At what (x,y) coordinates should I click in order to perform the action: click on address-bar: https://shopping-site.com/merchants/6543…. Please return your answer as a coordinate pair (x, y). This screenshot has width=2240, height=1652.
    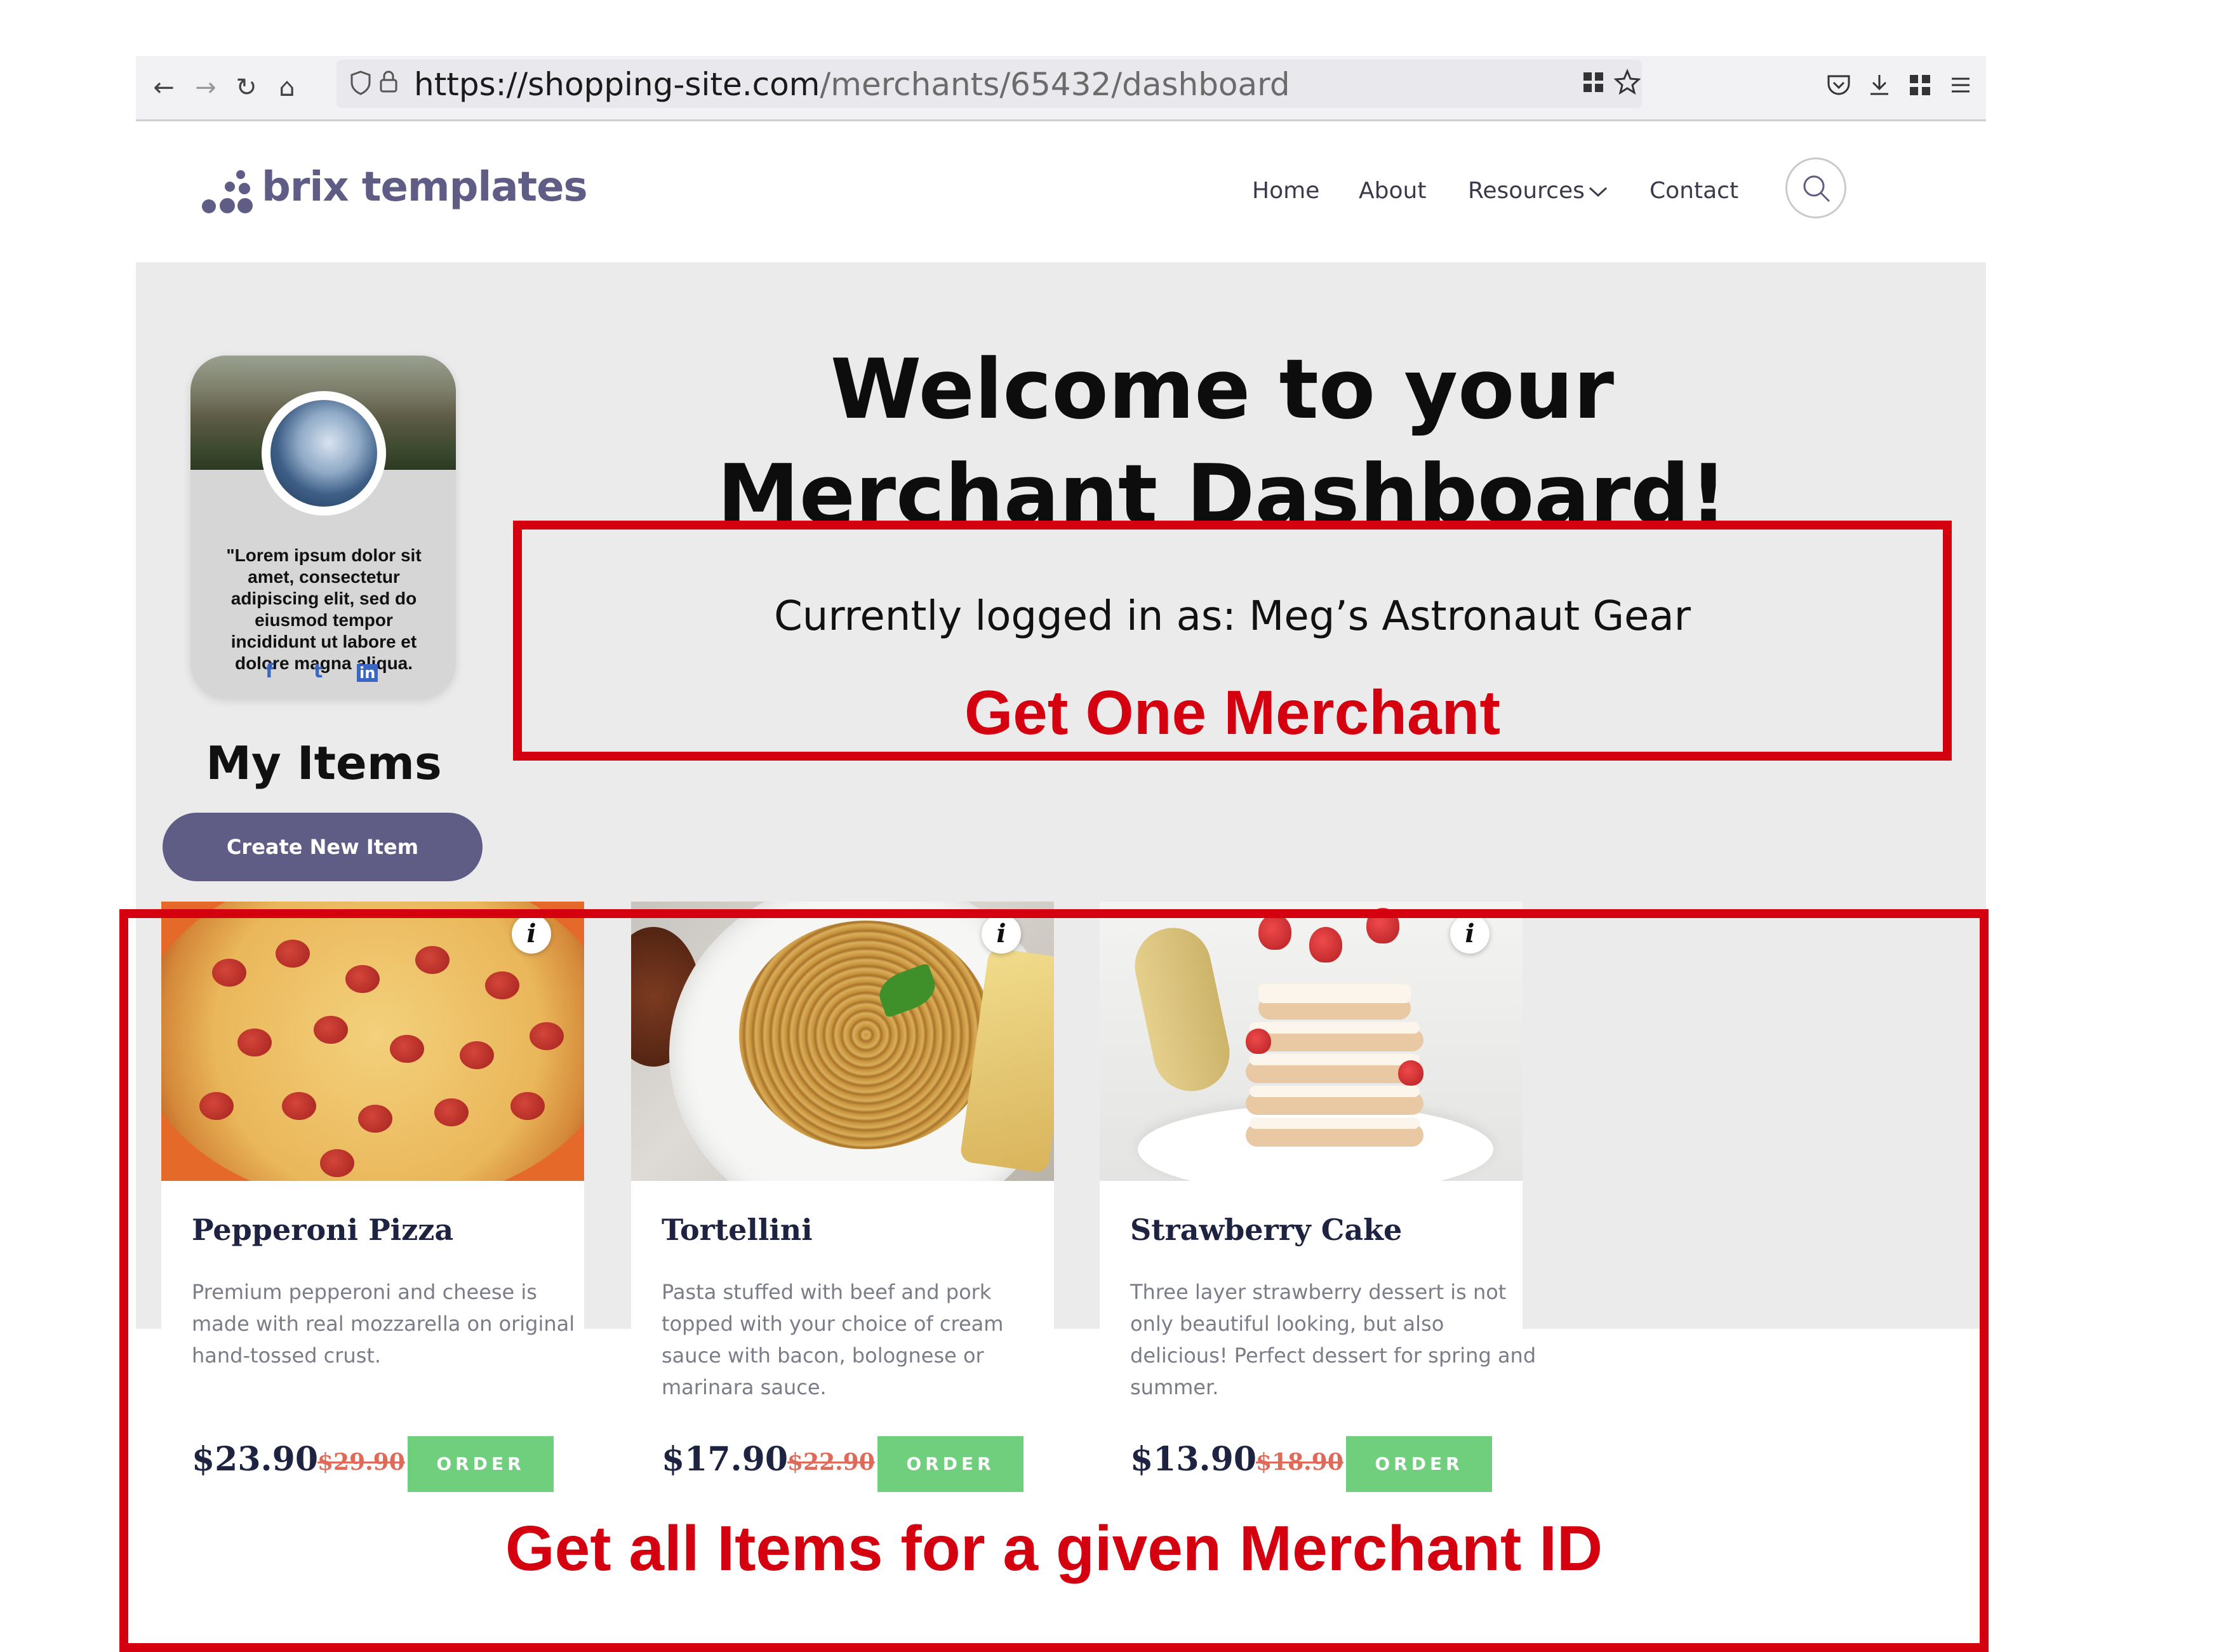
    Looking at the image, I should click on (989, 84).